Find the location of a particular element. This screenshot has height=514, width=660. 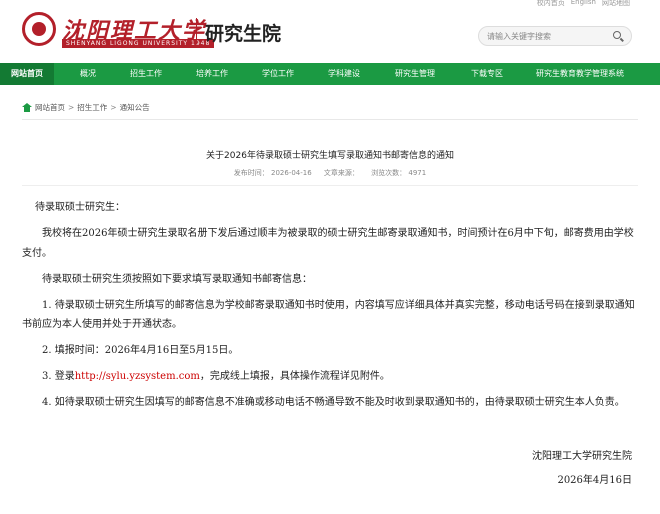

nav-item-system: 研究生教育教学管理系统 is located at coordinates (580, 74).